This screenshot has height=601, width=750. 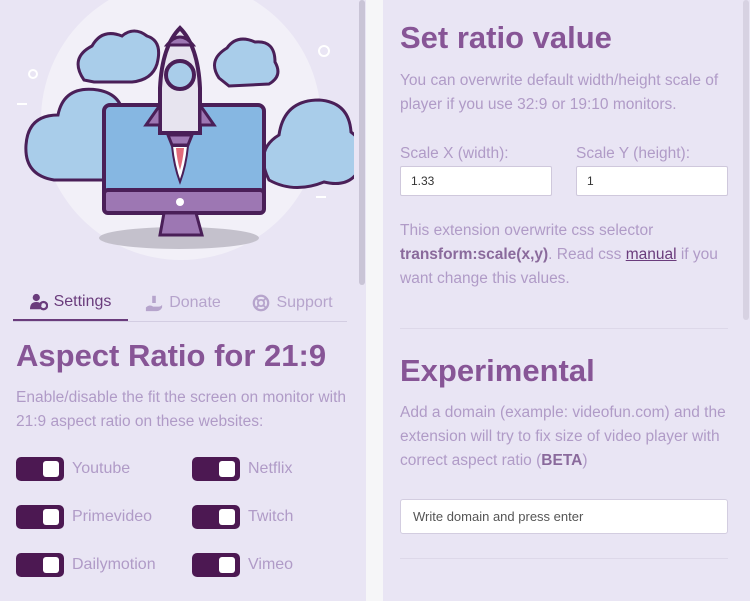 What do you see at coordinates (82, 301) in the screenshot?
I see `tab-settings-label: Settings` at bounding box center [82, 301].